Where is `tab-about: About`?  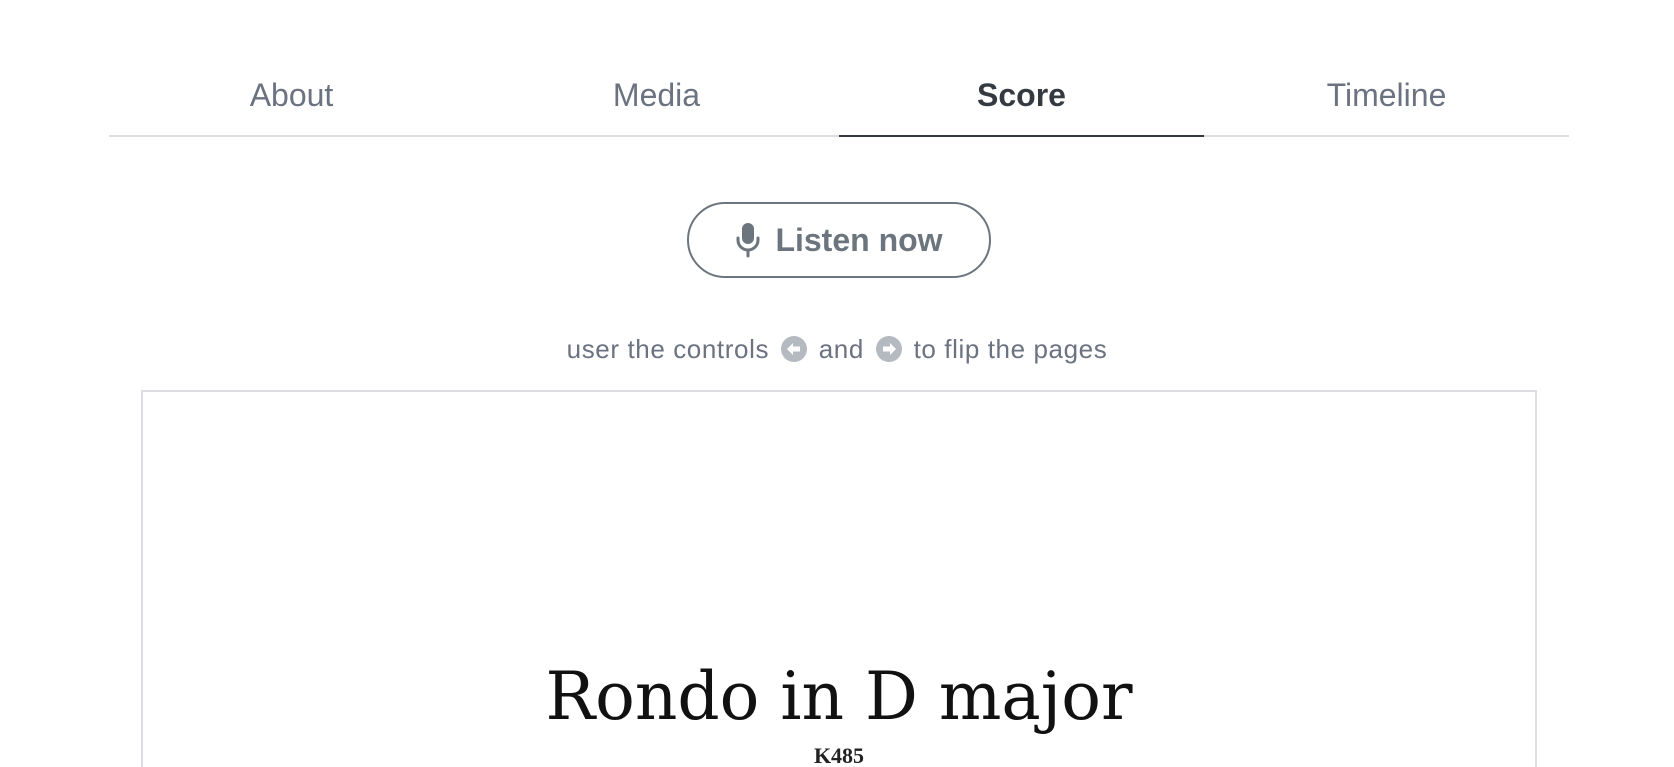 tab-about: About is located at coordinates (291, 97).